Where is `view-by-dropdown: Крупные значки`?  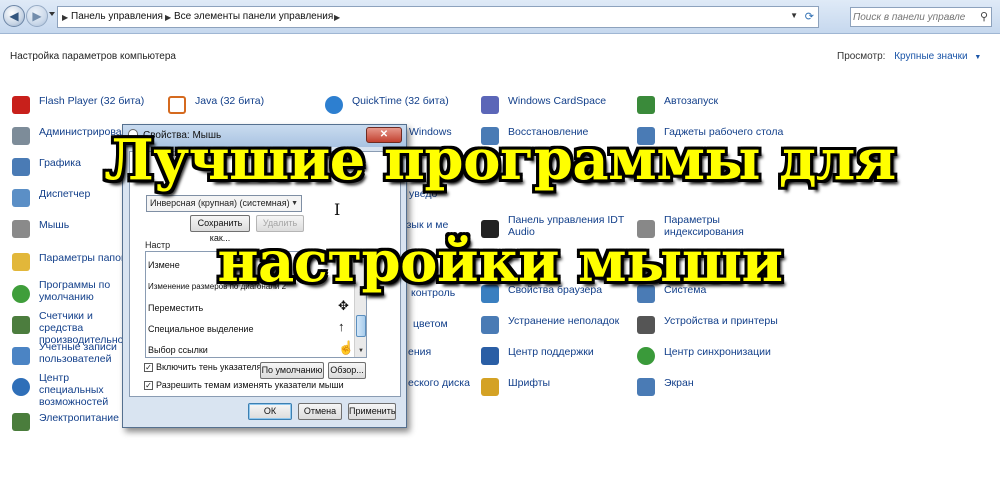 view-by-dropdown: Крупные значки is located at coordinates (930, 56).